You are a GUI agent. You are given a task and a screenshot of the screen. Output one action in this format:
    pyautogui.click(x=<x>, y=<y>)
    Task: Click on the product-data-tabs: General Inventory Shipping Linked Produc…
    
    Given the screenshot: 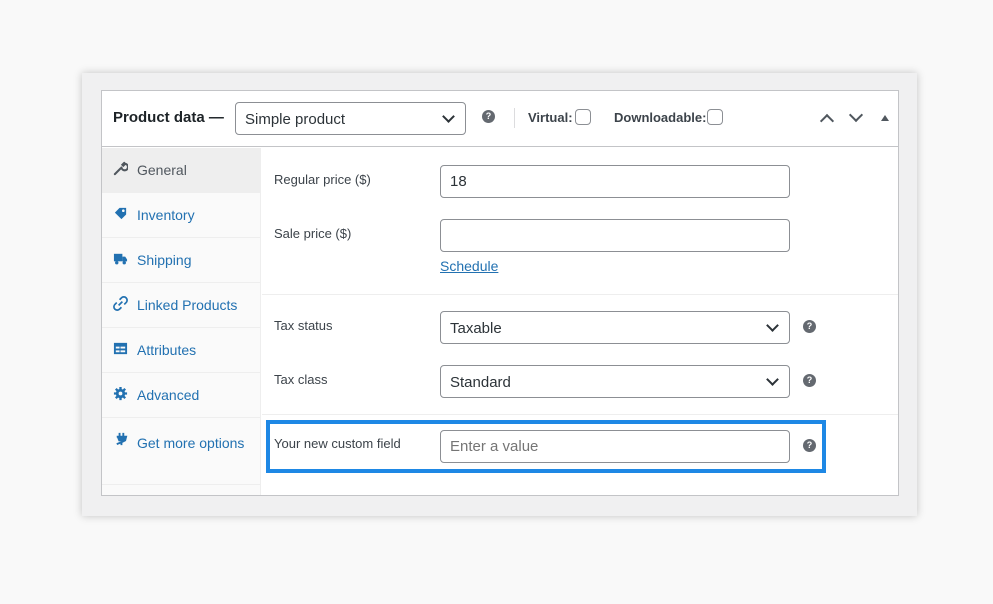 What is the action you would take?
    pyautogui.click(x=181, y=321)
    